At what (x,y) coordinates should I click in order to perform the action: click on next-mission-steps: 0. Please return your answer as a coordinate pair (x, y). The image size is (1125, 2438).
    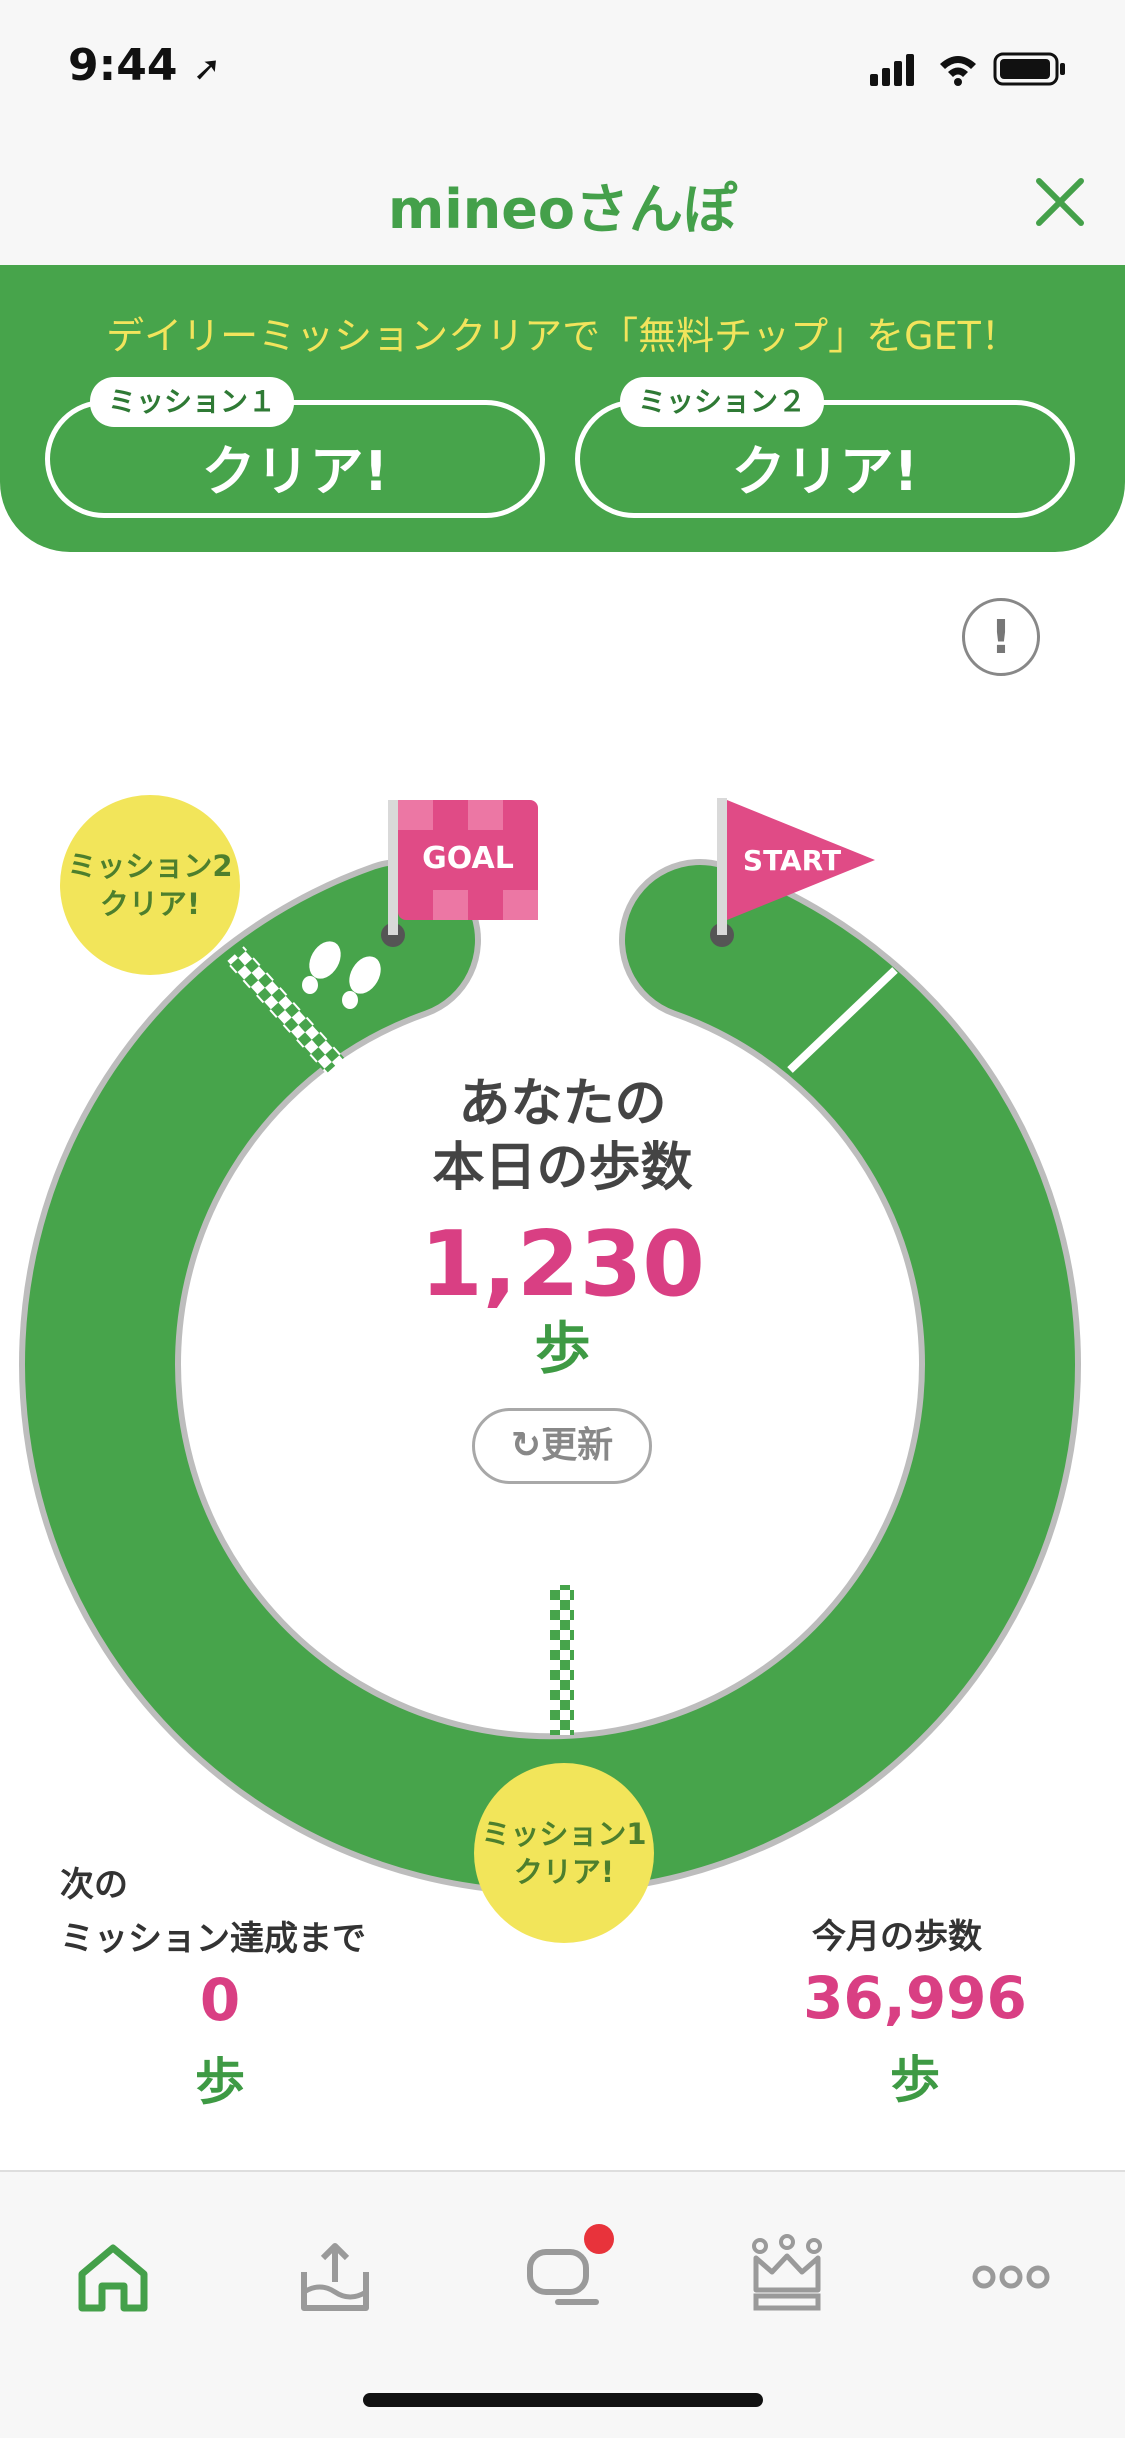
    Looking at the image, I should click on (220, 2000).